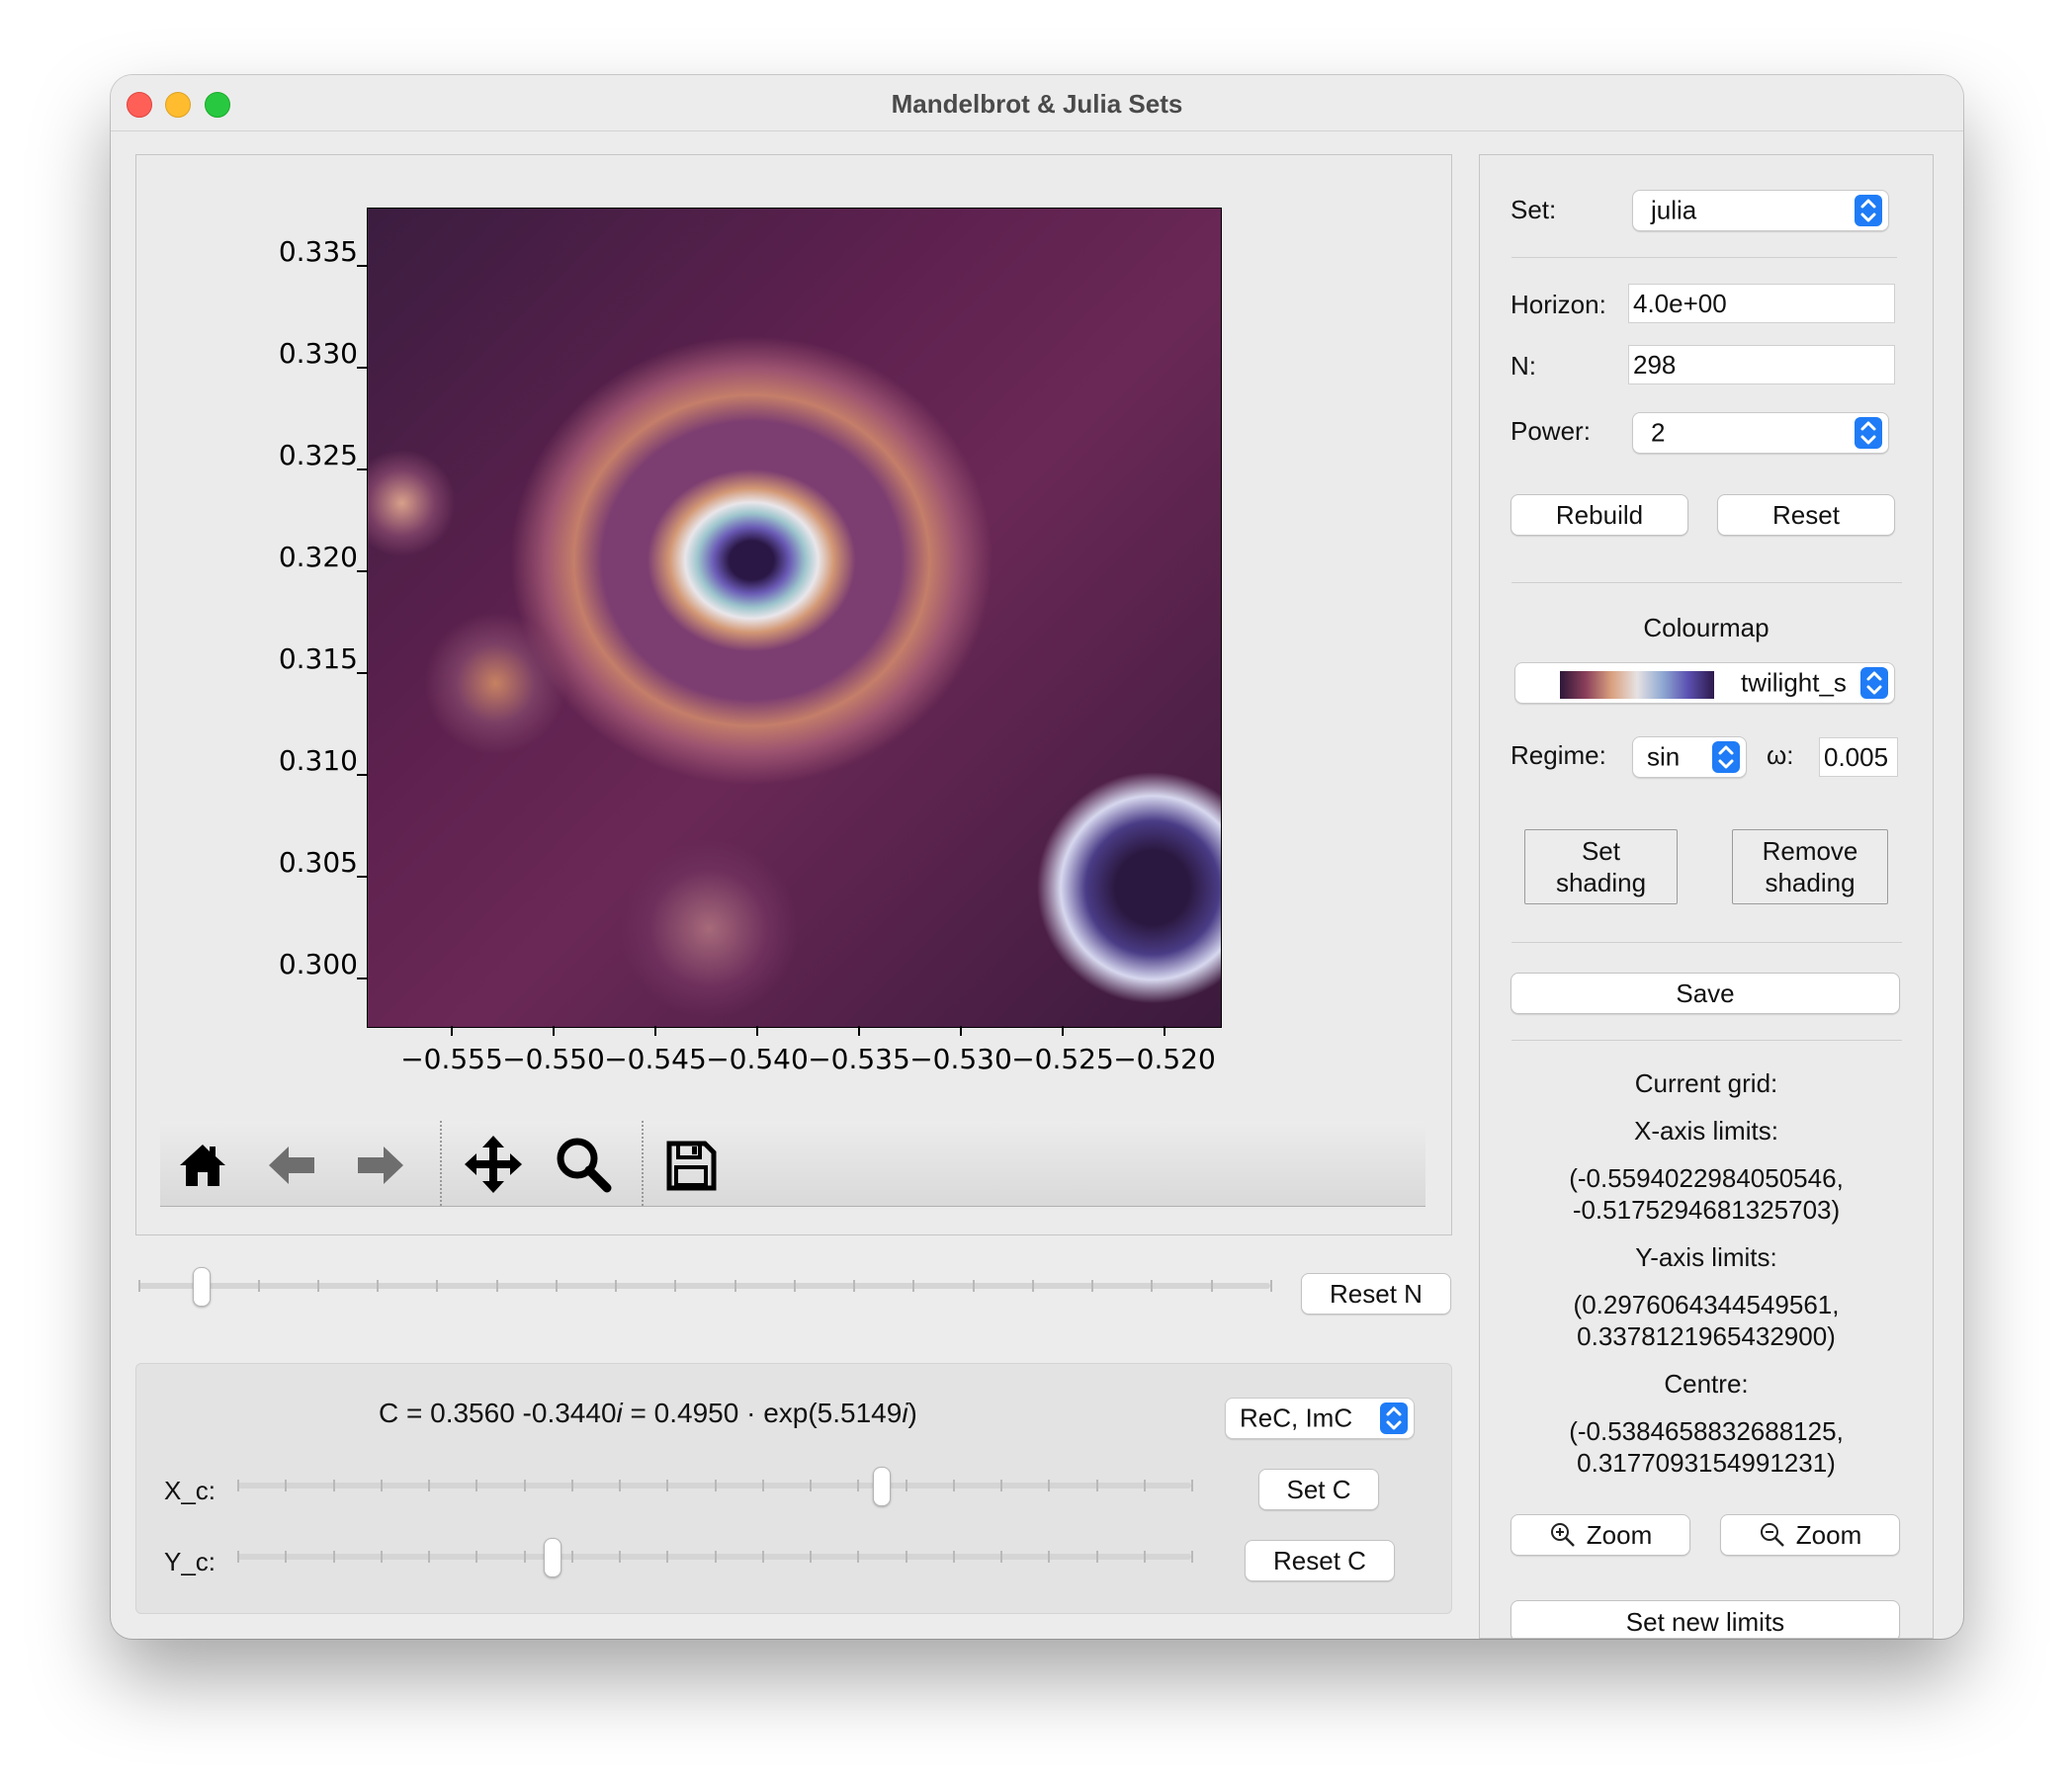 This screenshot has width=2072, height=1785. What do you see at coordinates (1859, 757) in the screenshot?
I see `omega-field: 0.005` at bounding box center [1859, 757].